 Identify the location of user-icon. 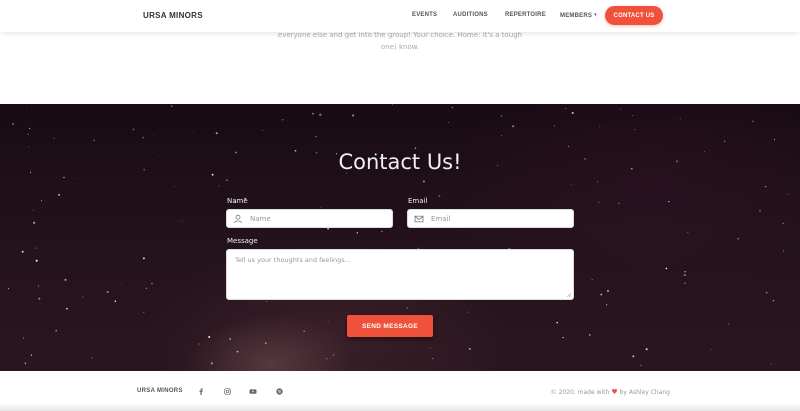
(238, 219).